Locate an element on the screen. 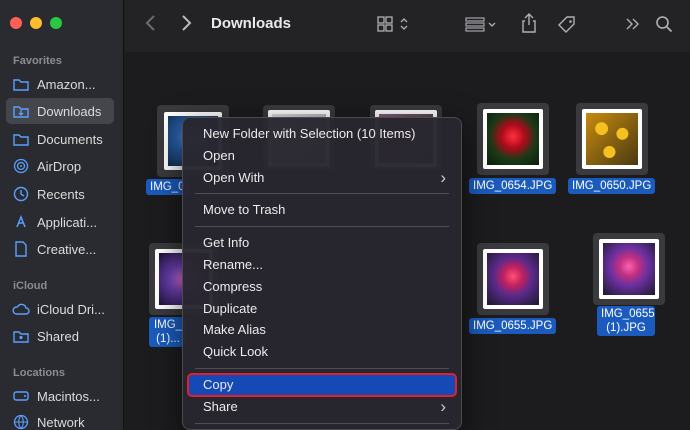 Image resolution: width=690 pixels, height=430 pixels. sidebar-item-label: AirDrop is located at coordinates (59, 166).